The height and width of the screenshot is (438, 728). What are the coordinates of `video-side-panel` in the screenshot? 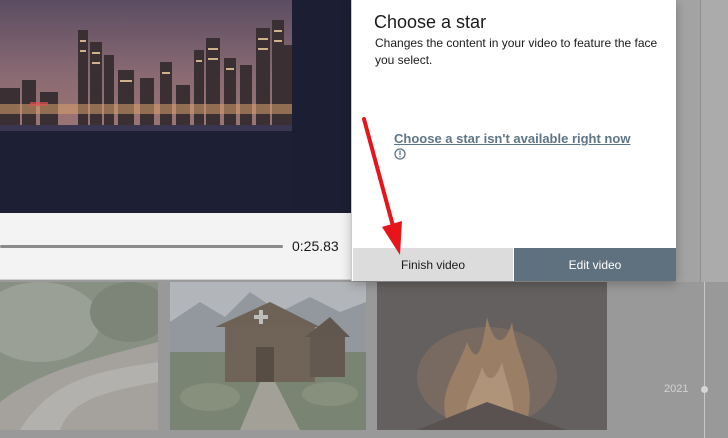 It's located at (321, 106).